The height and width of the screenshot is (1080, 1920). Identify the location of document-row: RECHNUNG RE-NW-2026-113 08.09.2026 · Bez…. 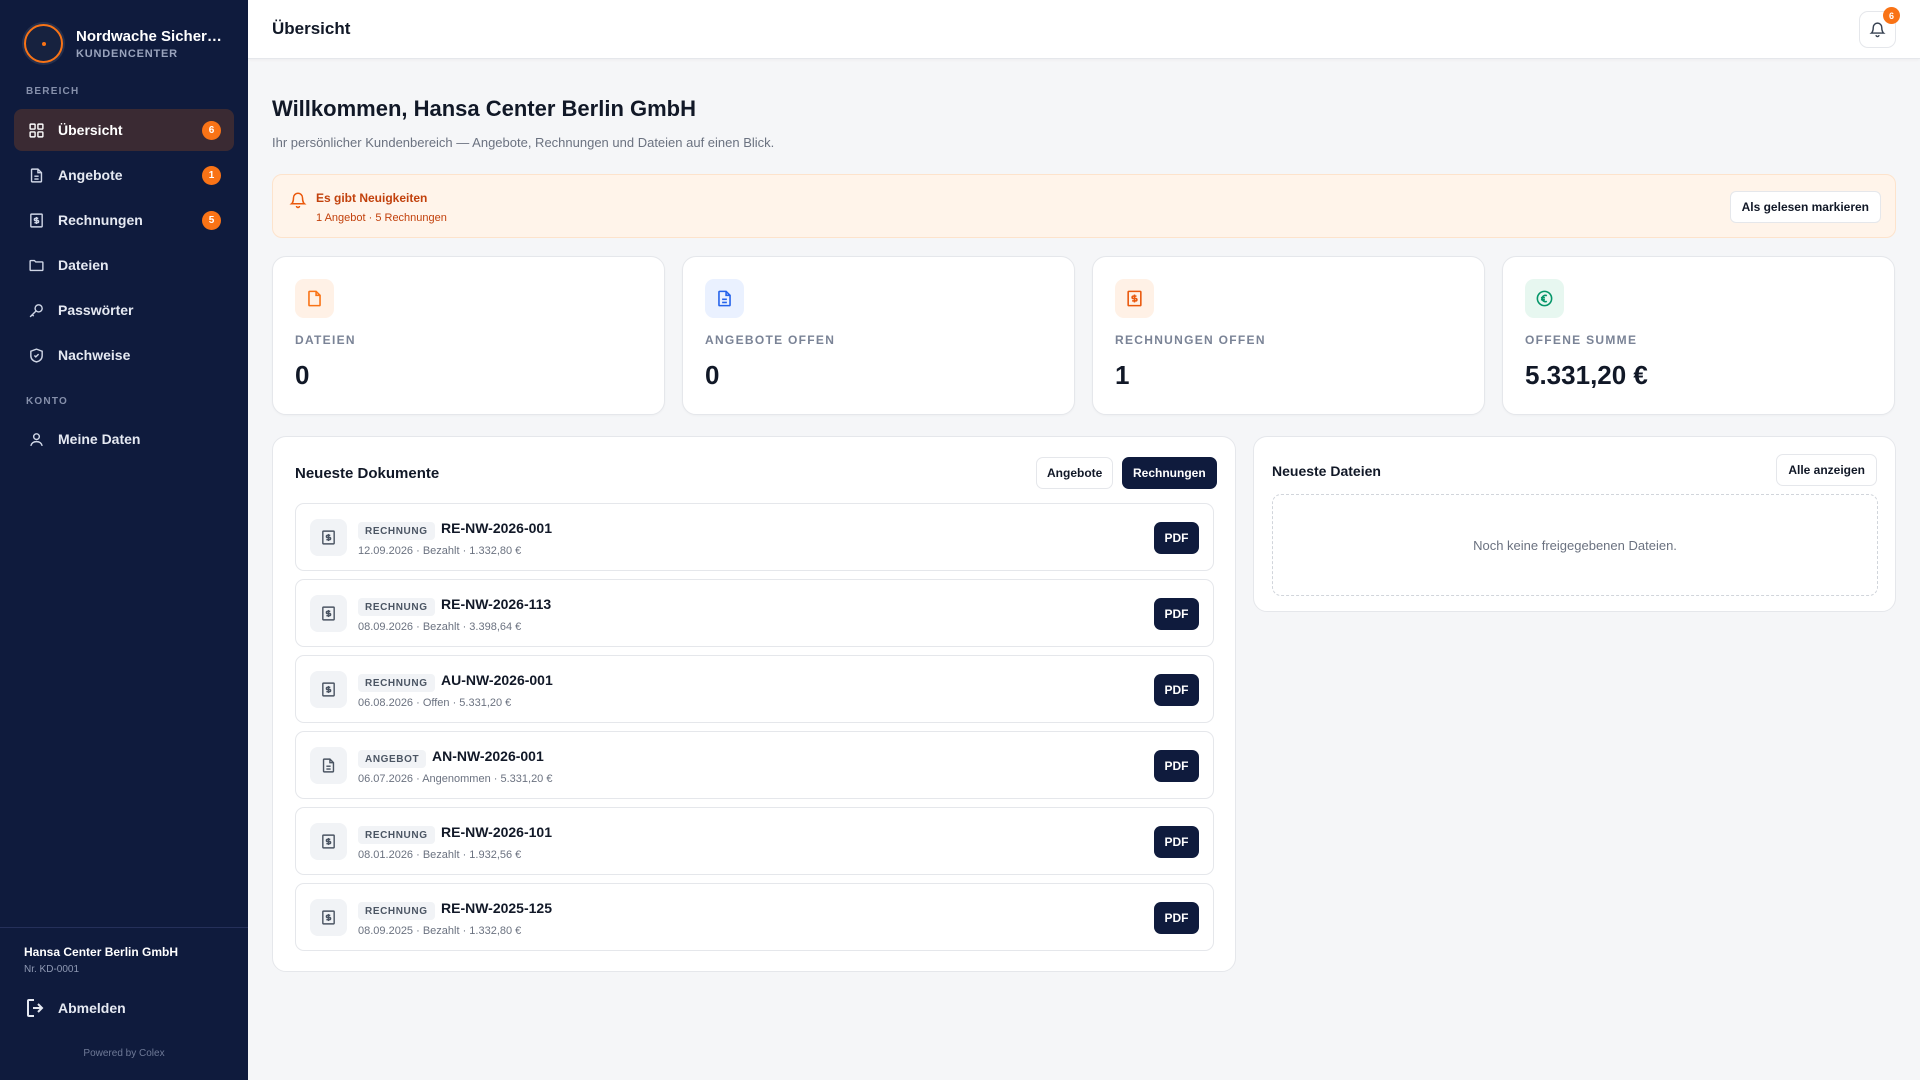
(754, 613).